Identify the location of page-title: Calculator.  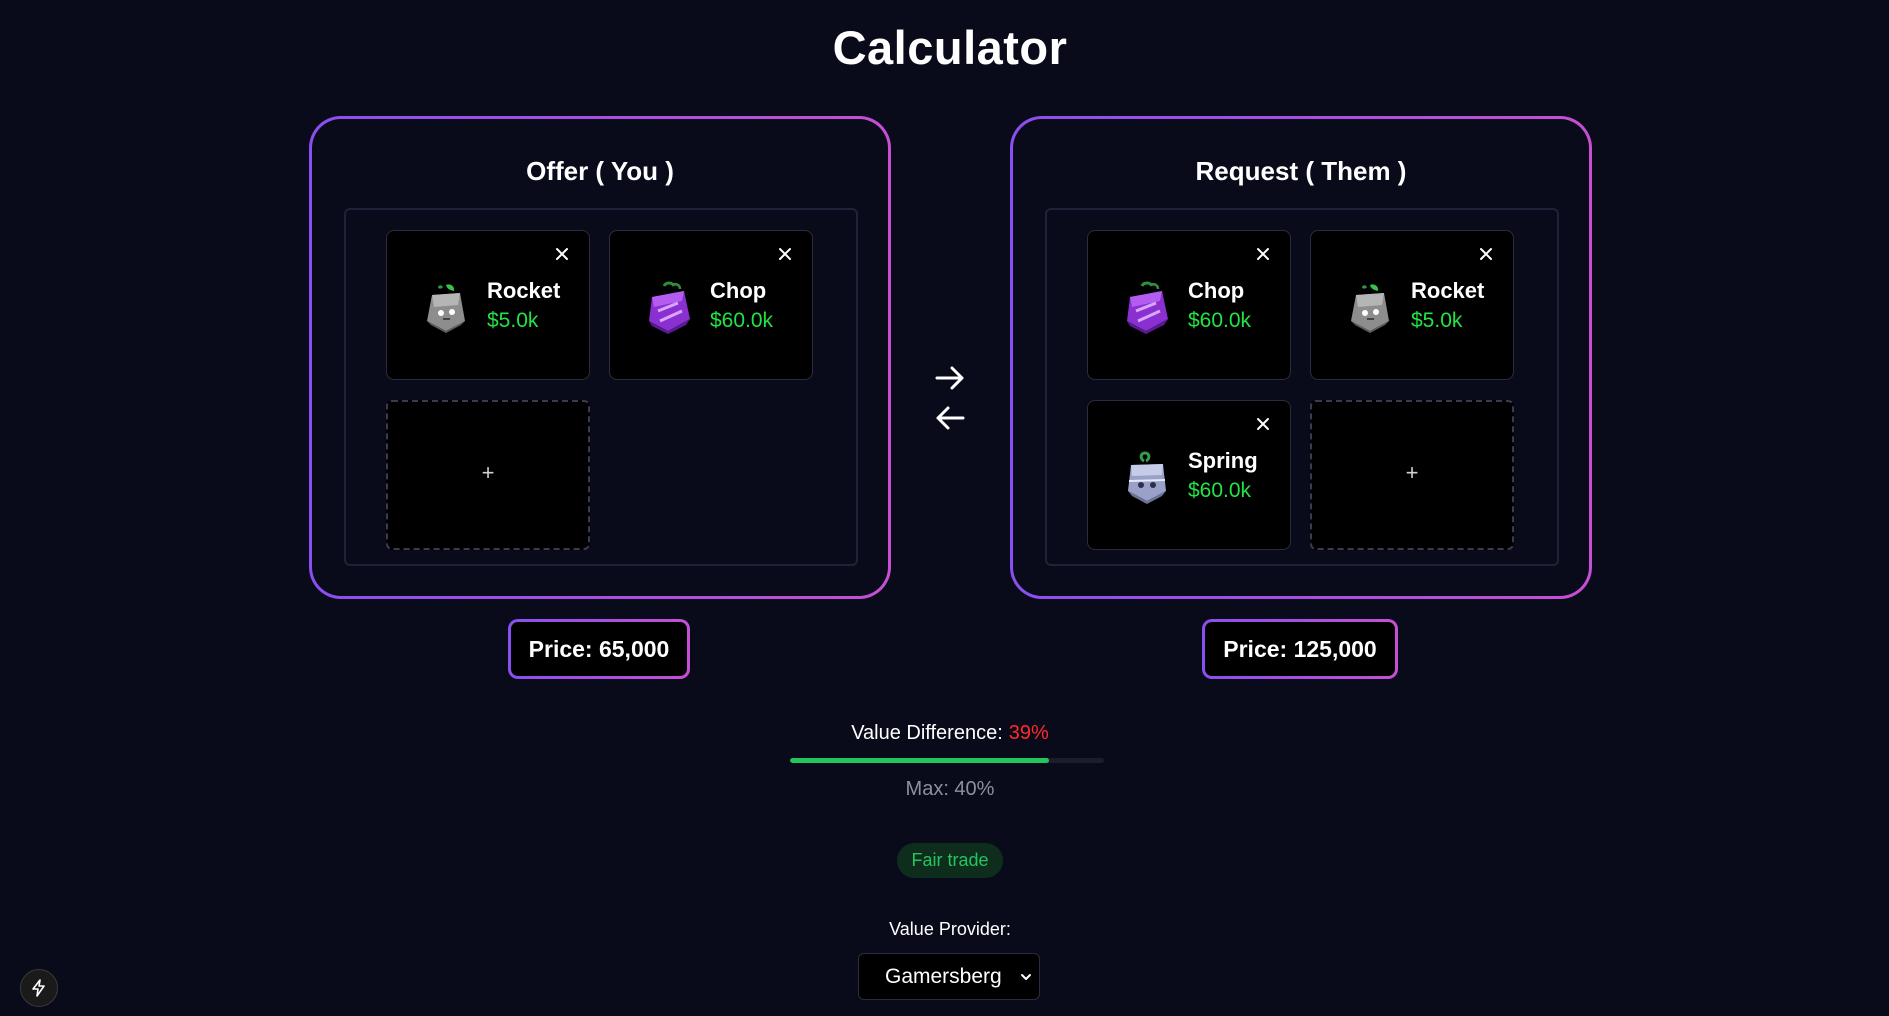
(950, 47).